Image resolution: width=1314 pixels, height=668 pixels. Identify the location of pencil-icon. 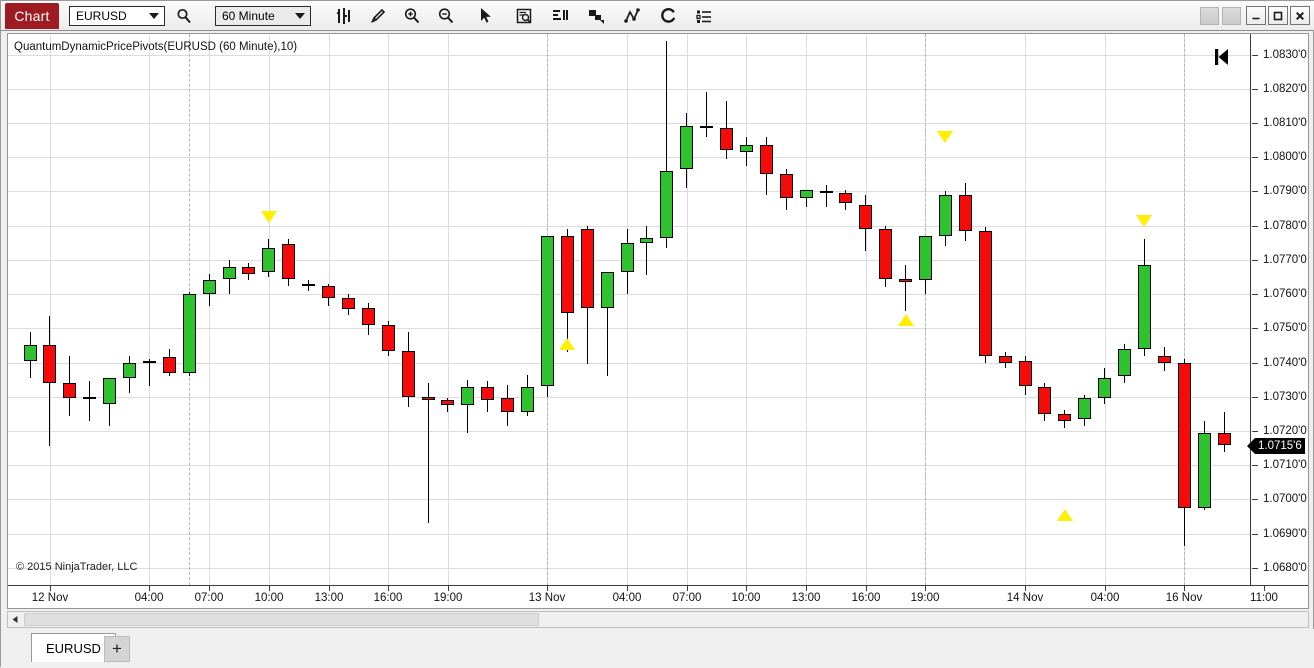
(378, 16).